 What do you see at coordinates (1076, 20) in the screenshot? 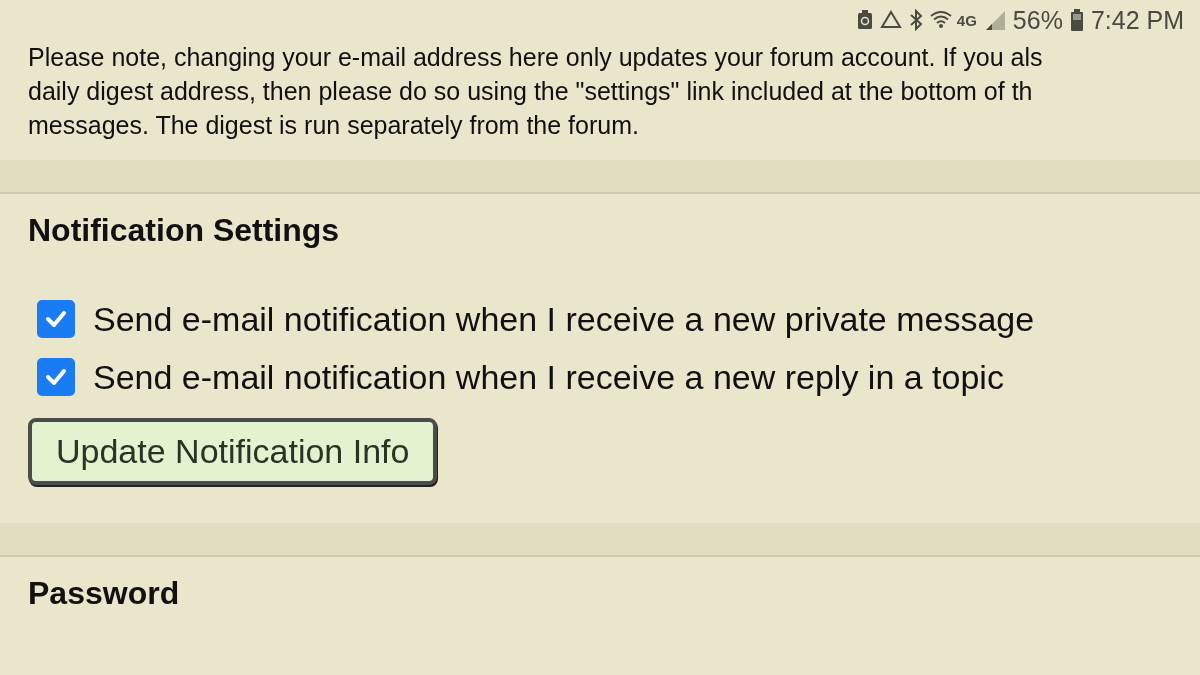
I see `battery-icon` at bounding box center [1076, 20].